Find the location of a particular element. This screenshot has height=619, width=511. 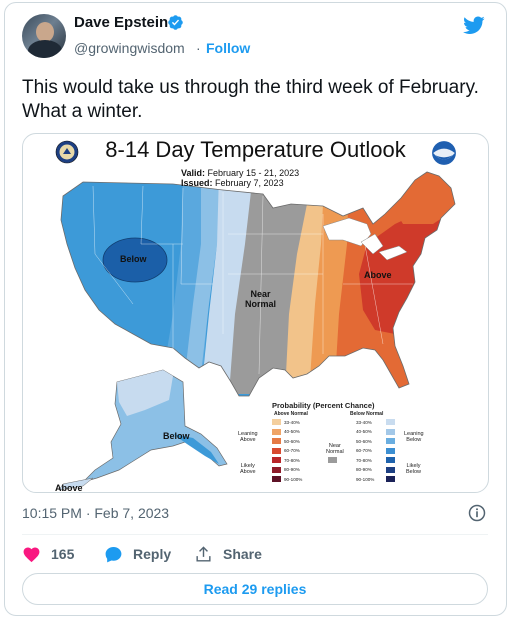

author-handle: @growingwisdom is located at coordinates (129, 48).